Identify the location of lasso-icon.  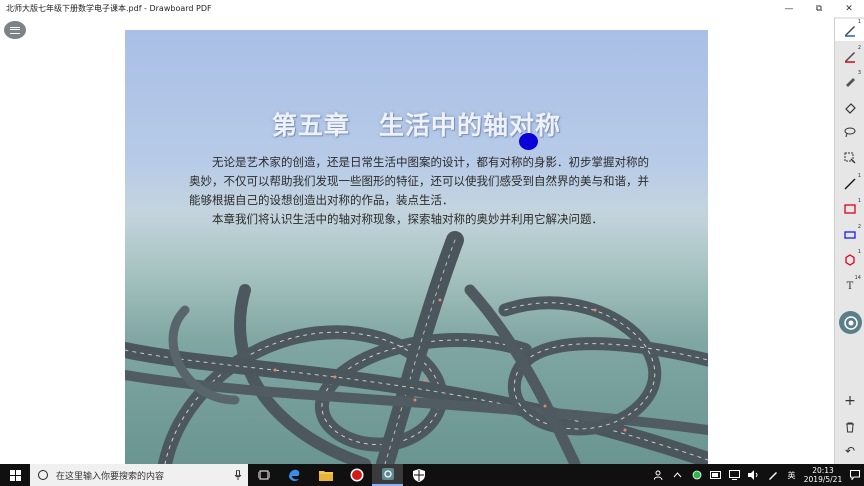
(850, 132).